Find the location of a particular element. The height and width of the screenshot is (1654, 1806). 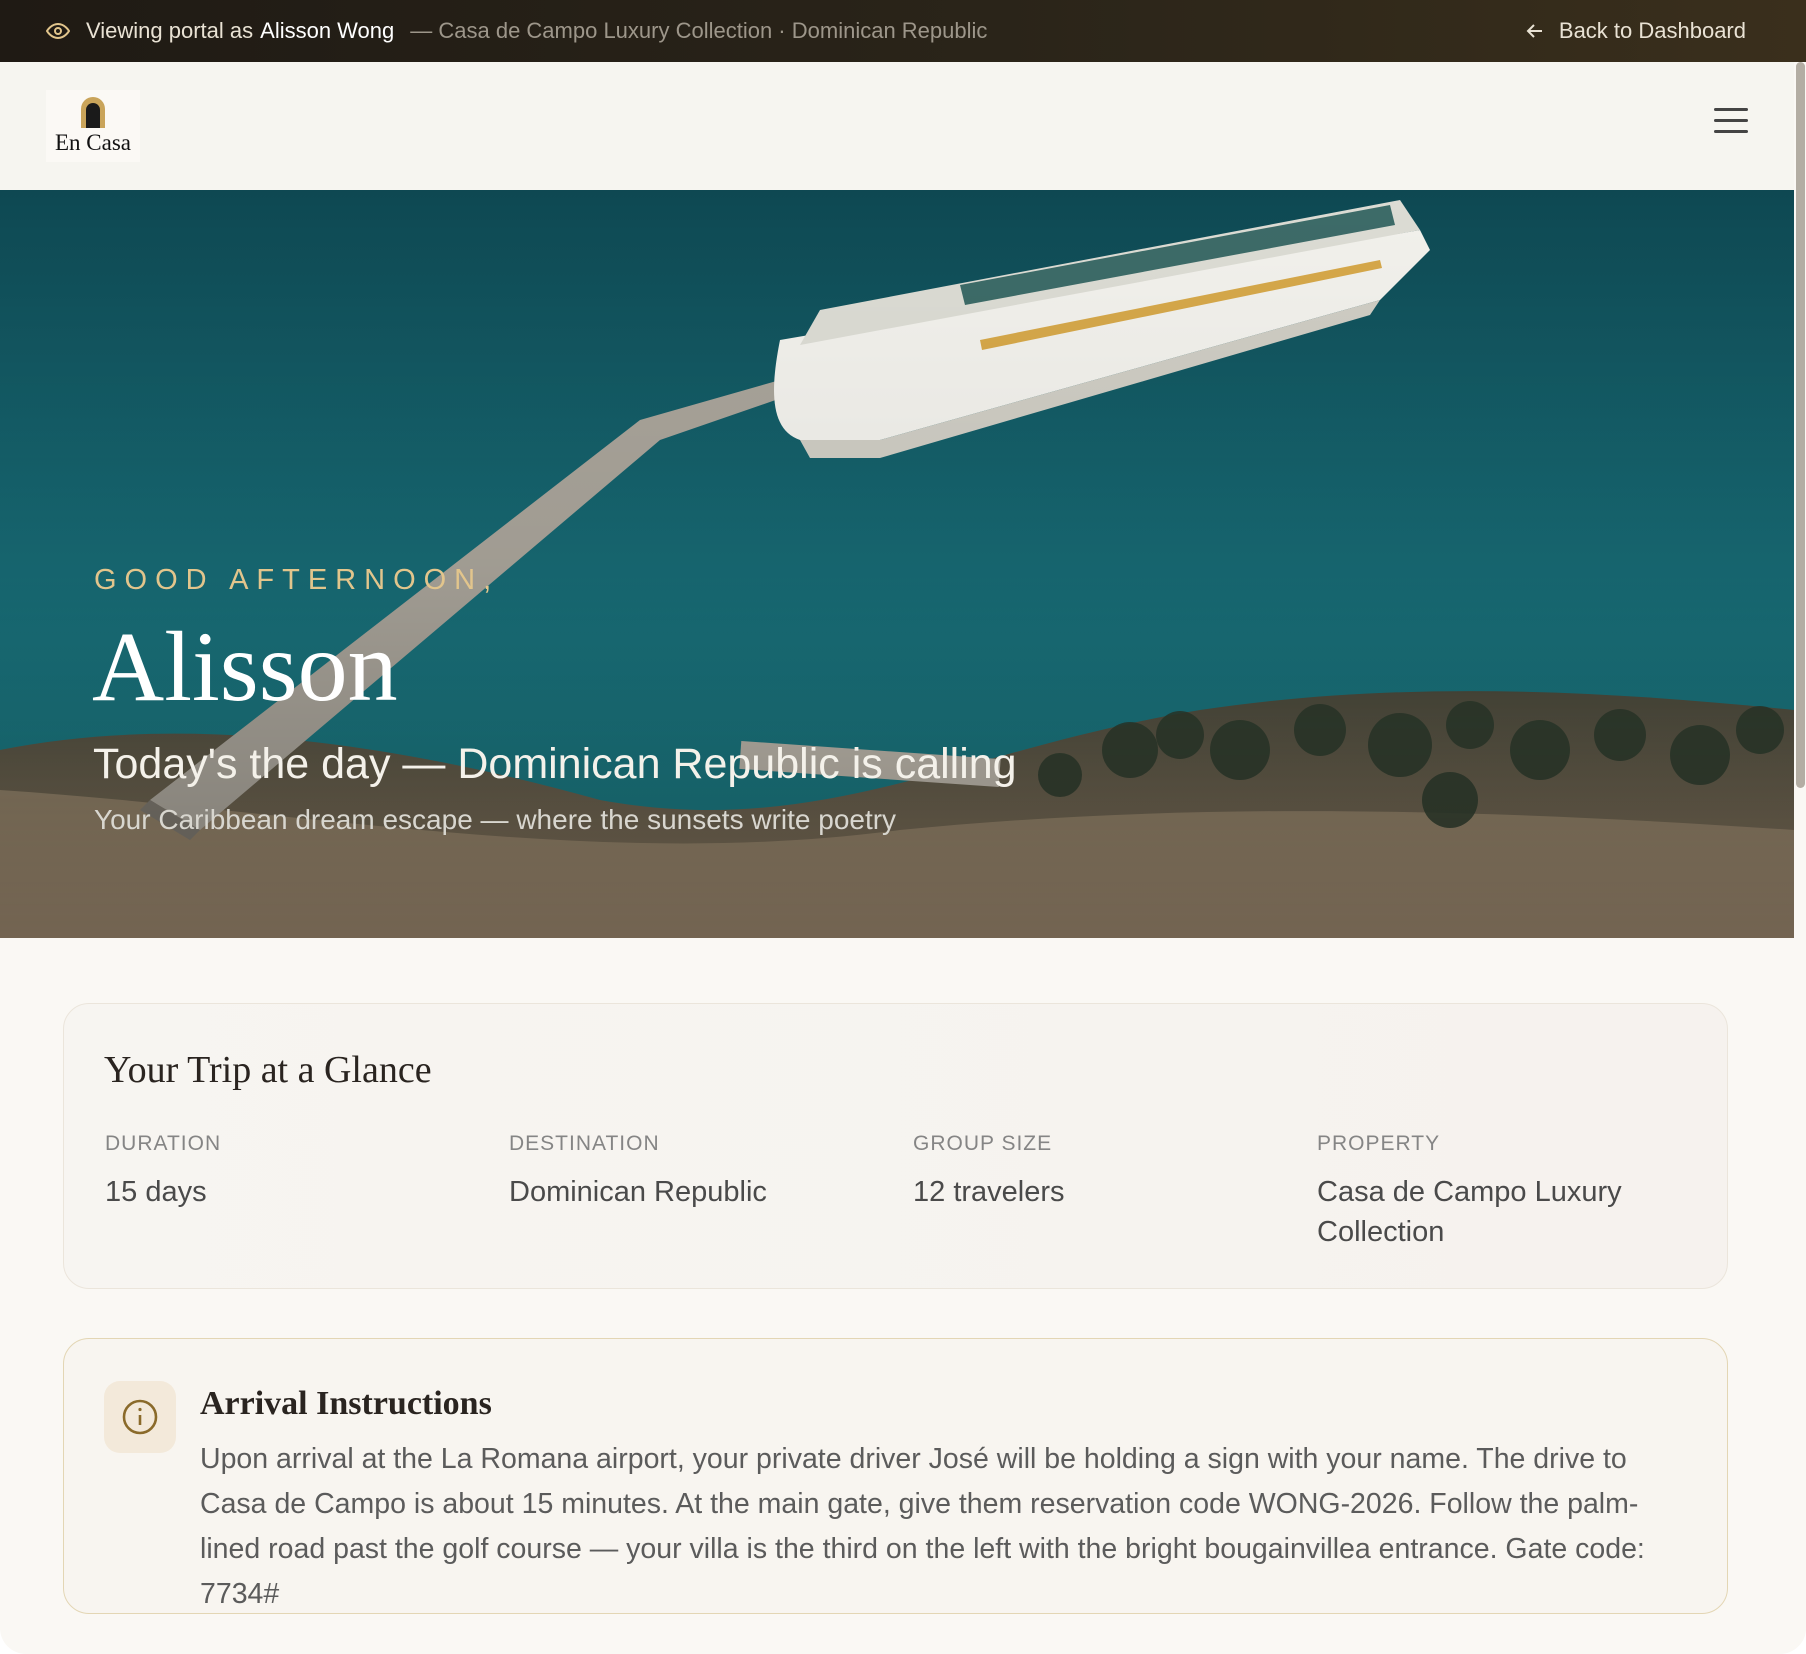

stat-duration: DURATION 15 days is located at coordinates (270, 1172).